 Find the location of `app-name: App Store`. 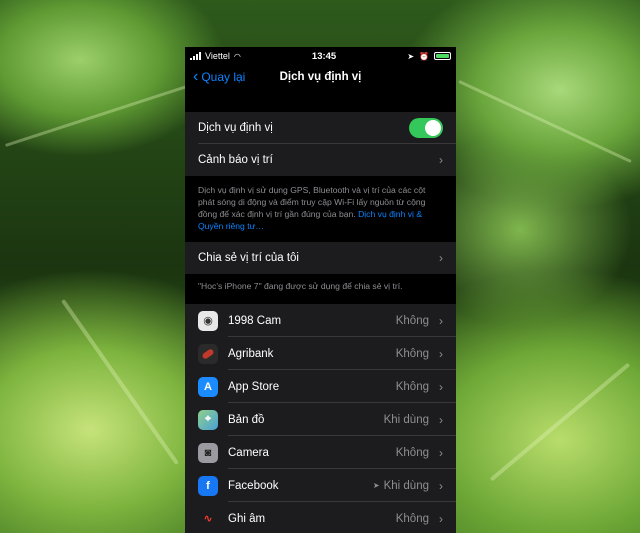

app-name: App Store is located at coordinates (254, 386).